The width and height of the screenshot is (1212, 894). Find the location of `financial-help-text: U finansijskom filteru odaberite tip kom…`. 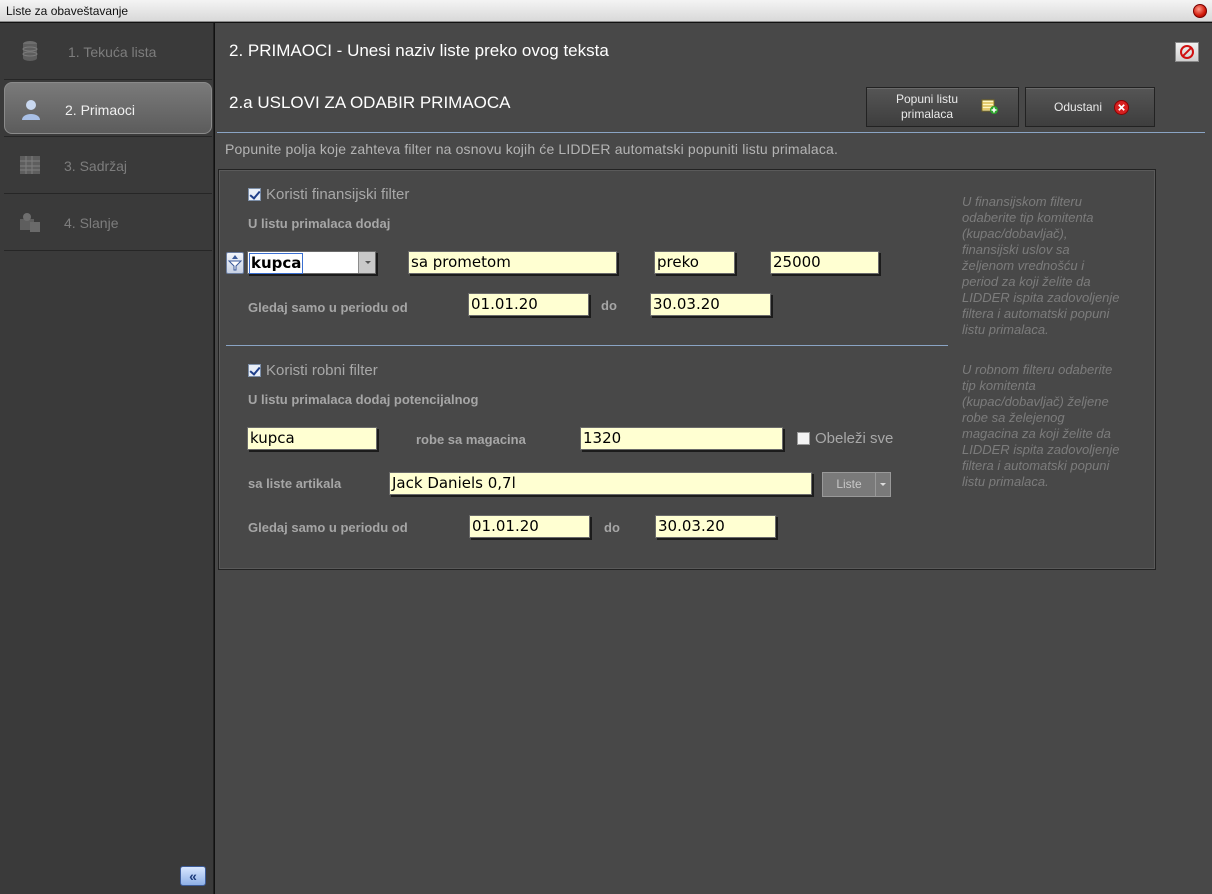

financial-help-text: U finansijskom filteru odaberite tip kom… is located at coordinates (1041, 265).